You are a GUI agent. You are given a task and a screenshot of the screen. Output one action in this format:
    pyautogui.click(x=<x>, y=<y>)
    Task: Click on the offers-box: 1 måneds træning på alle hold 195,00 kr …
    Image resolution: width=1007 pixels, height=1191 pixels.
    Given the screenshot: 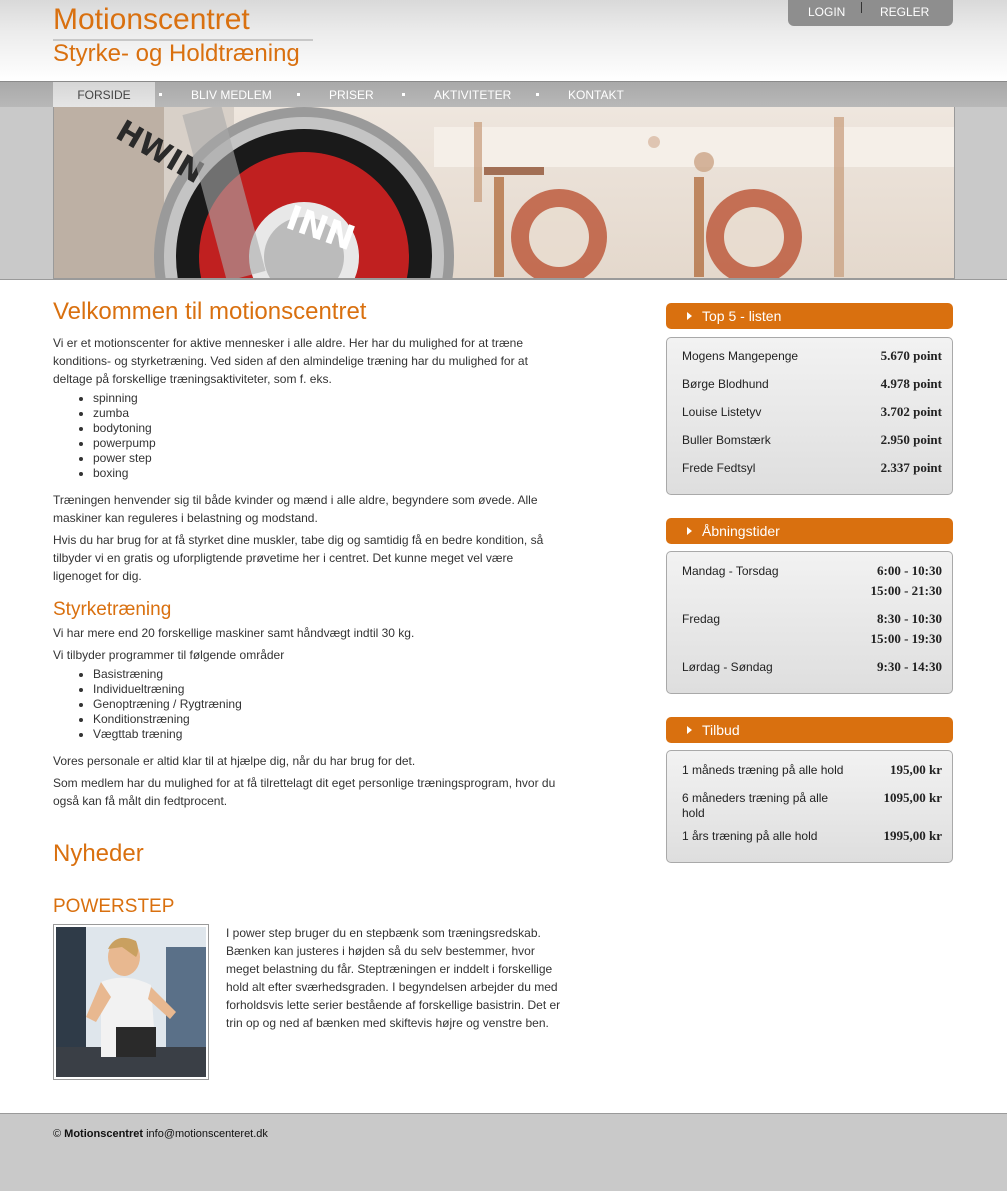 What is the action you would take?
    pyautogui.click(x=809, y=806)
    